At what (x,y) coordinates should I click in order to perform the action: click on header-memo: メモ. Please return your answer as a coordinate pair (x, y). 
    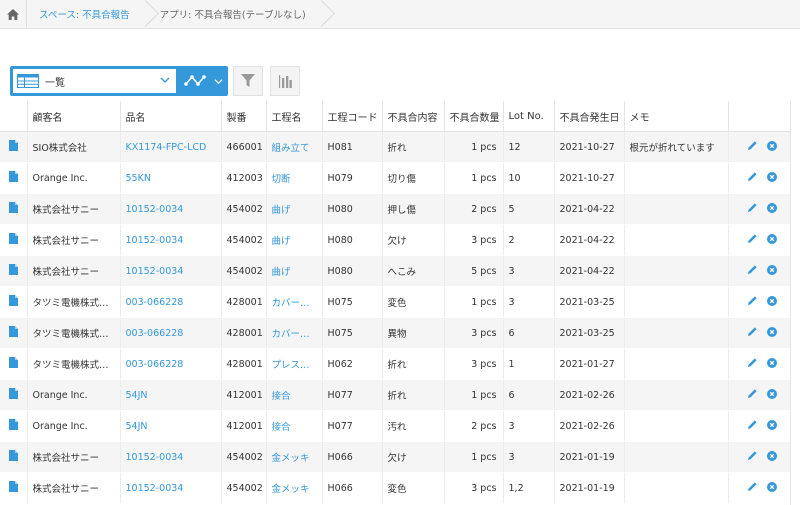
    Looking at the image, I should click on (676, 116).